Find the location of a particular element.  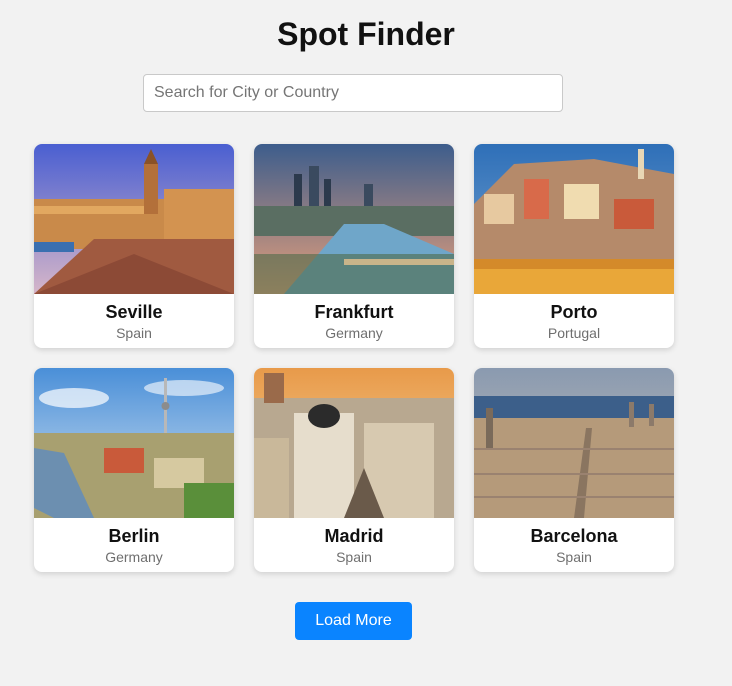

city-name: Barcelona is located at coordinates (574, 536).